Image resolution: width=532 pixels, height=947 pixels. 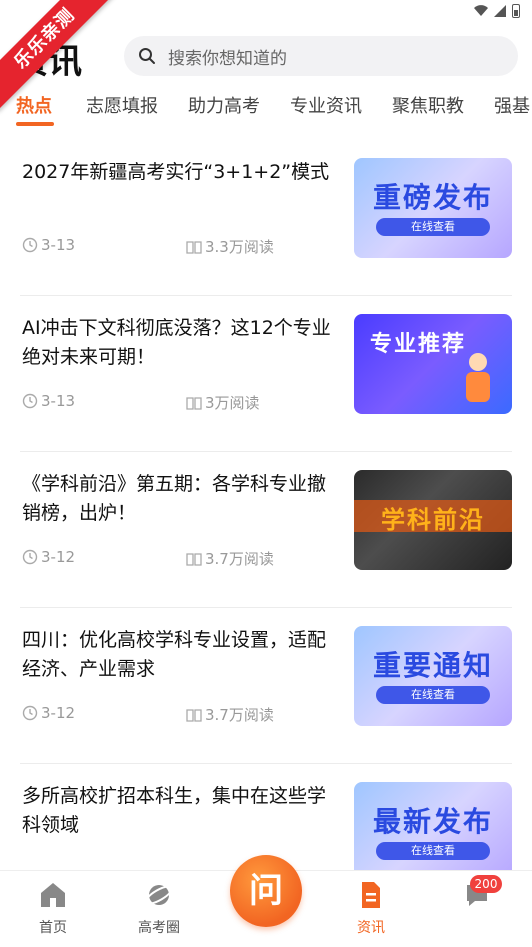 I want to click on thumb-title: 学科前沿, so click(x=433, y=520).